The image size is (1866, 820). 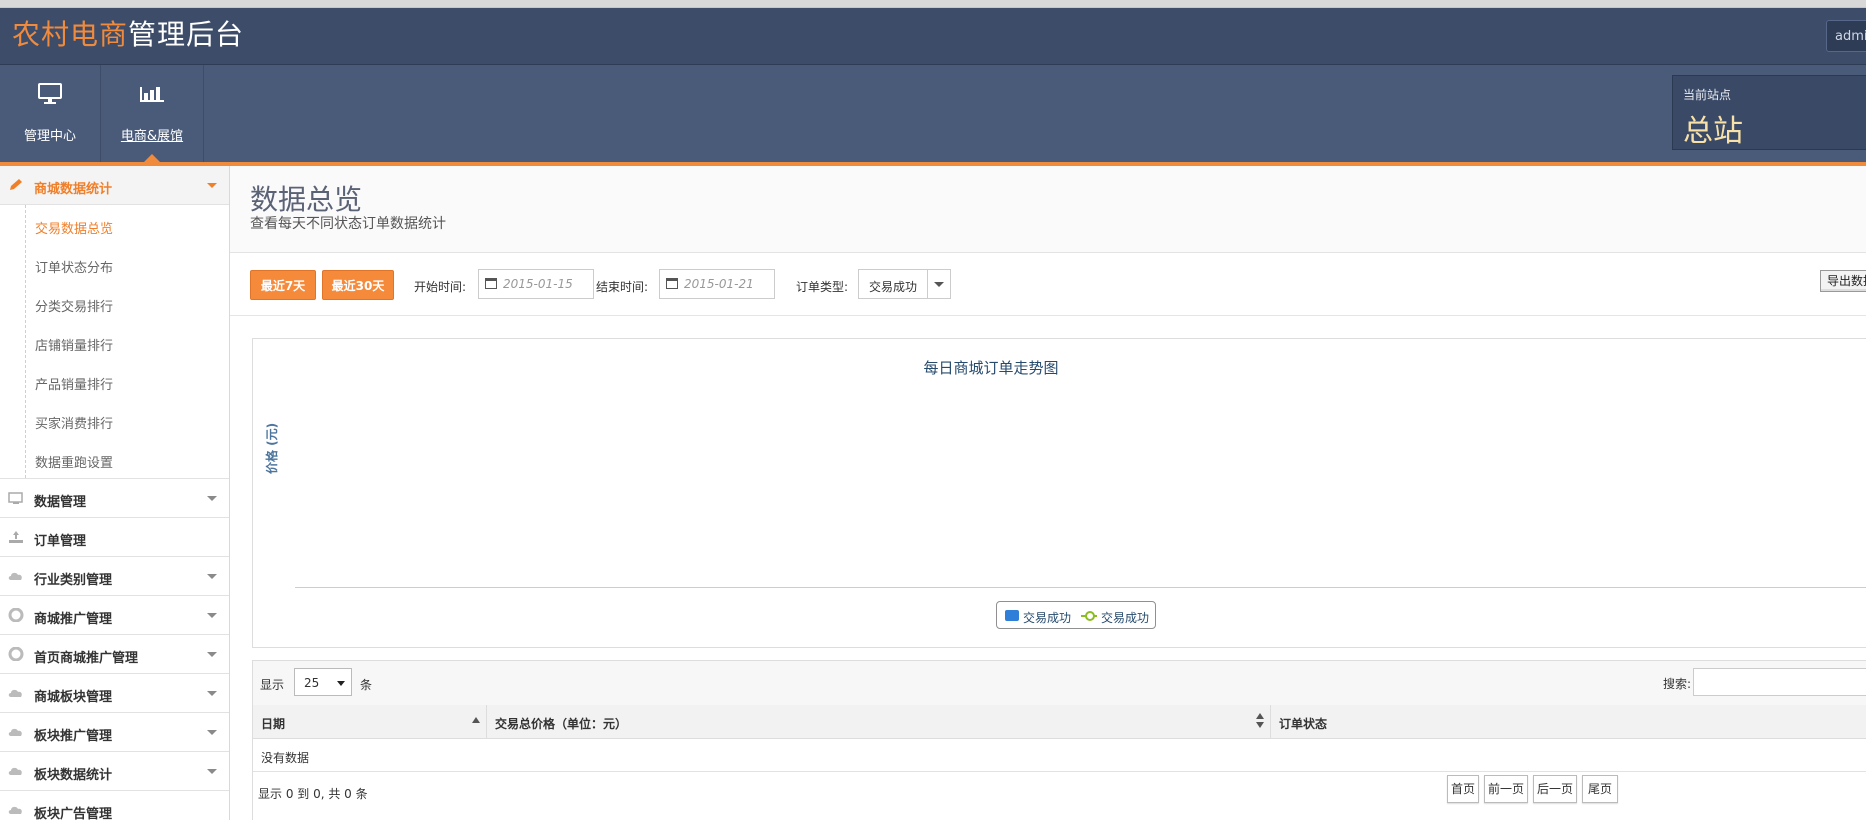 I want to click on prev-page-button: 前一页, so click(x=1506, y=789).